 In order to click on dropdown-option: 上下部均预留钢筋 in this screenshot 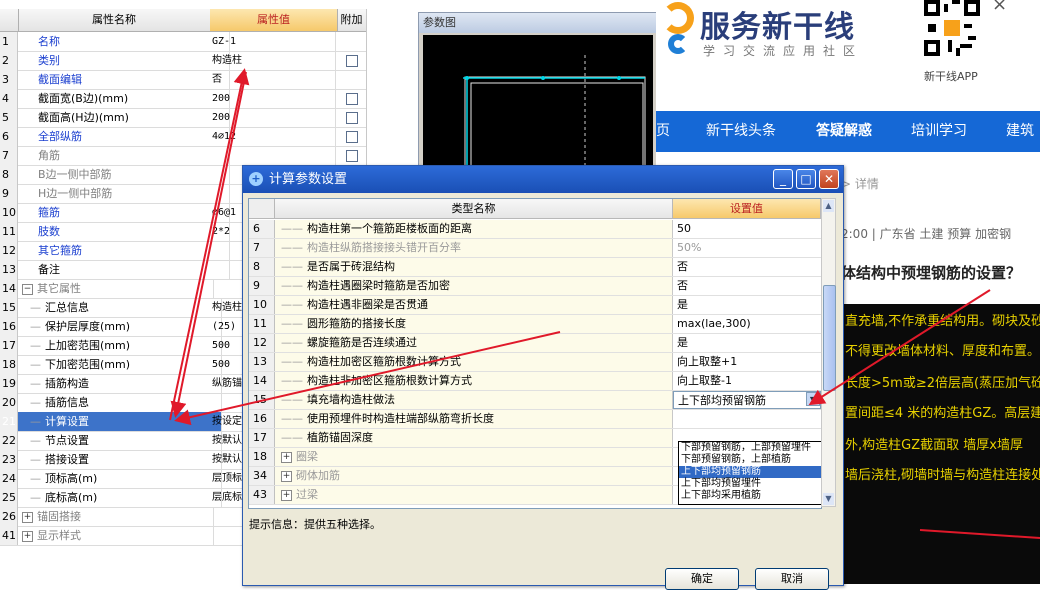, I will do `click(750, 472)`.